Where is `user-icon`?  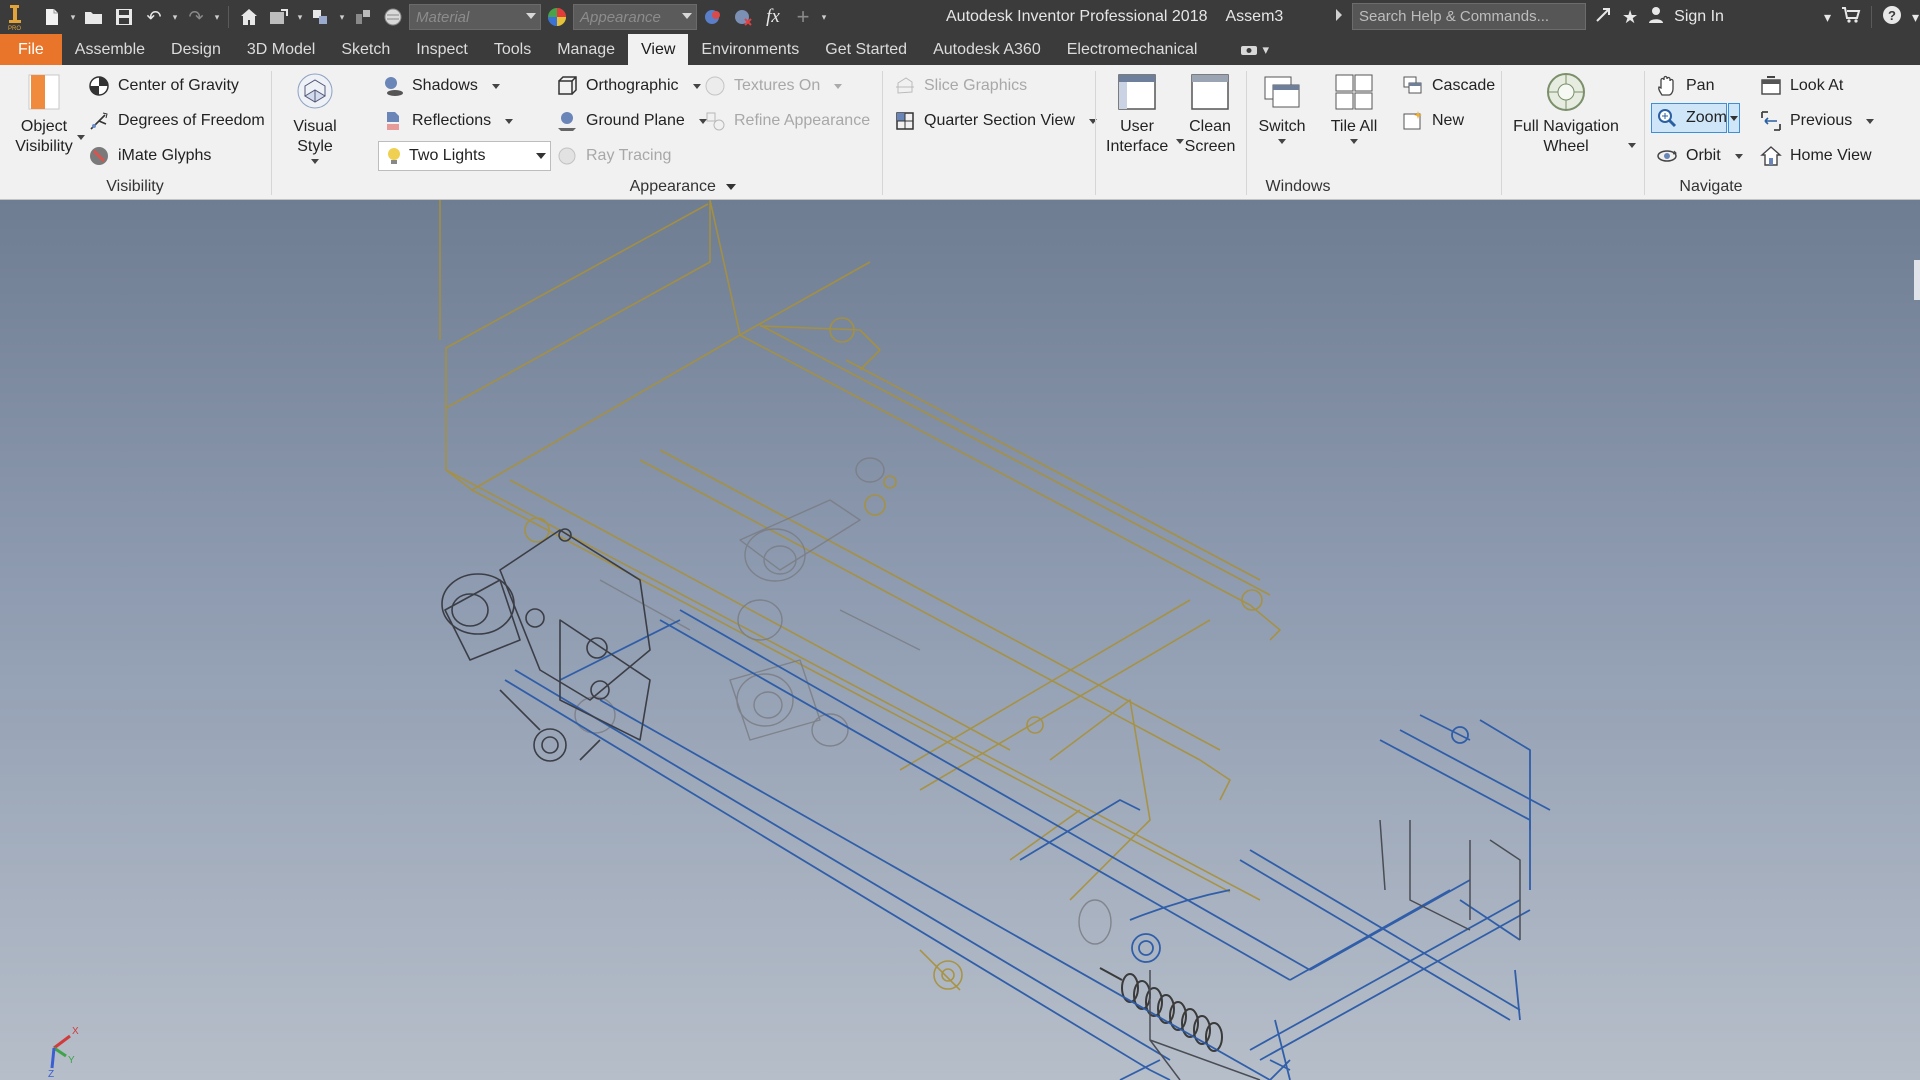
user-icon is located at coordinates (1656, 17).